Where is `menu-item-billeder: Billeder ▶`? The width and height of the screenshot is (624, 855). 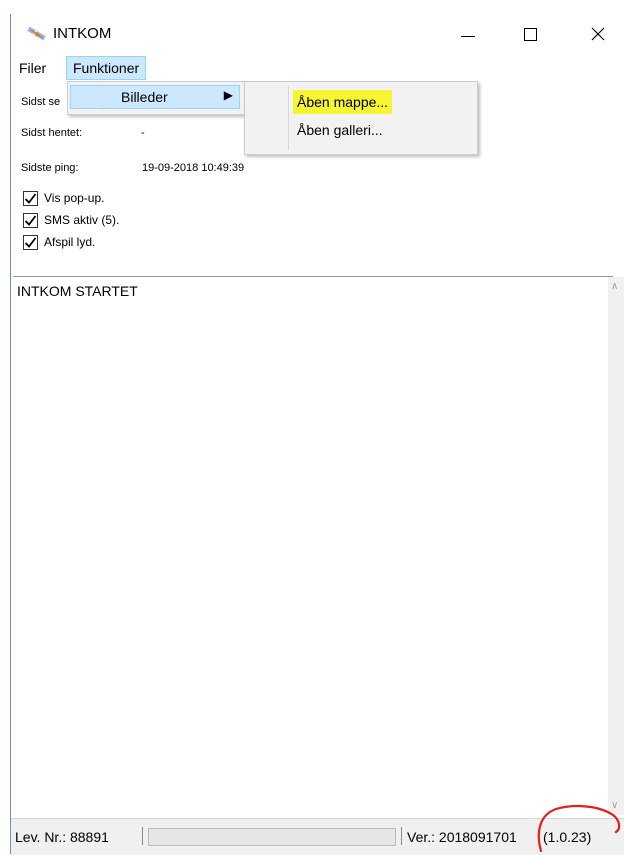
menu-item-billeder: Billeder ▶ is located at coordinates (155, 97).